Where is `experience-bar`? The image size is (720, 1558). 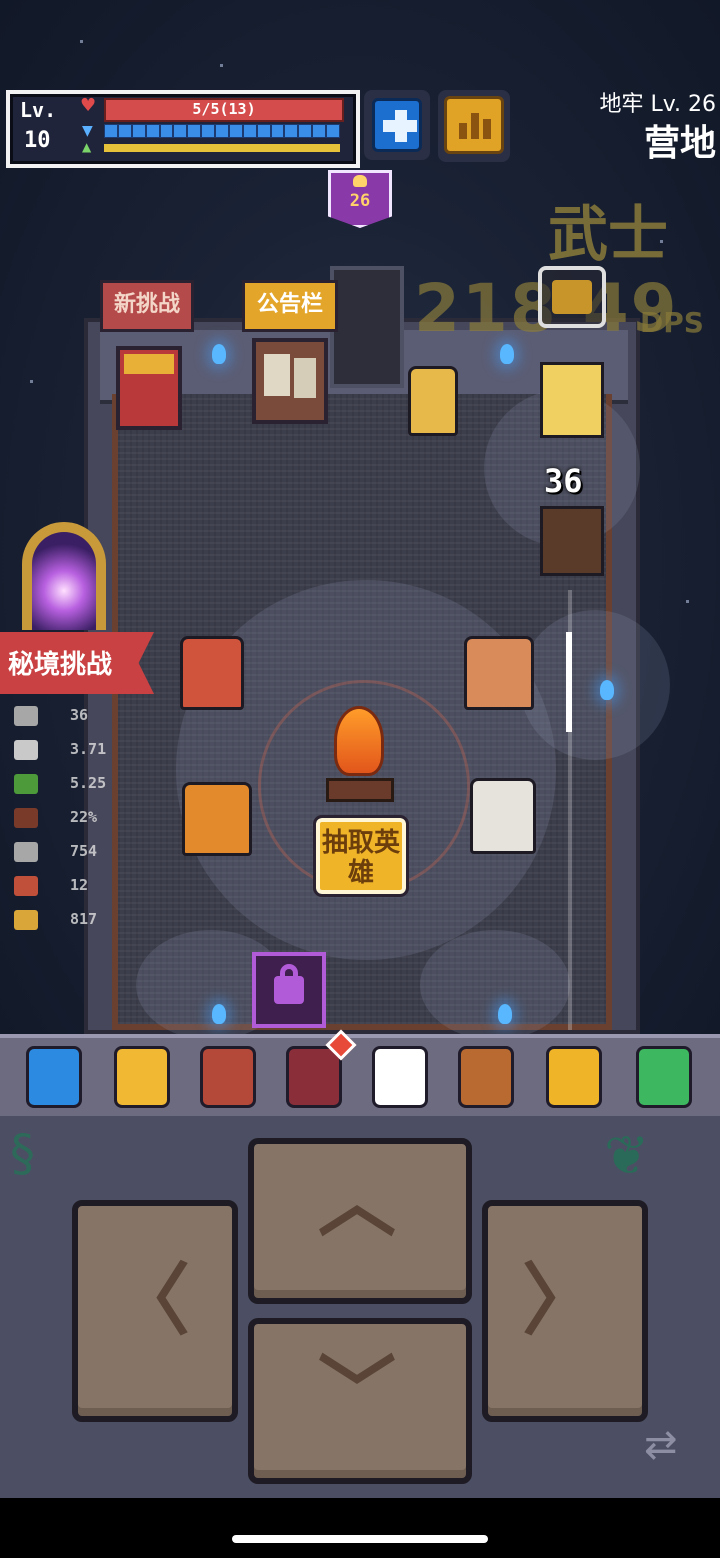 experience-bar is located at coordinates (222, 148).